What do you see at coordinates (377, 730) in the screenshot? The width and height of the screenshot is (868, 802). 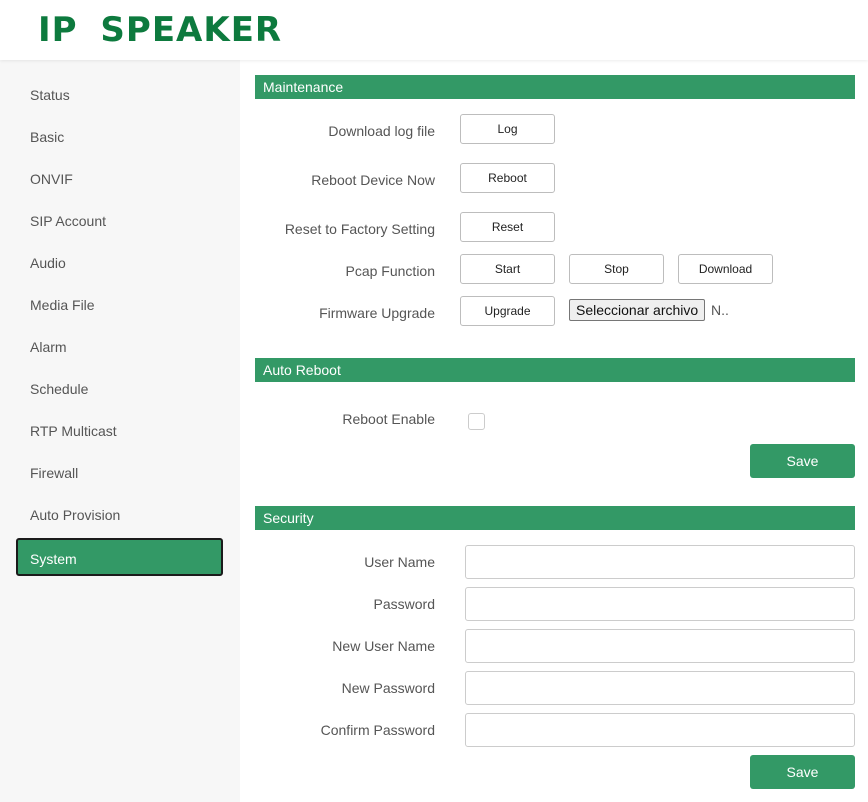 I see `confirm-password-label: Confirm Password` at bounding box center [377, 730].